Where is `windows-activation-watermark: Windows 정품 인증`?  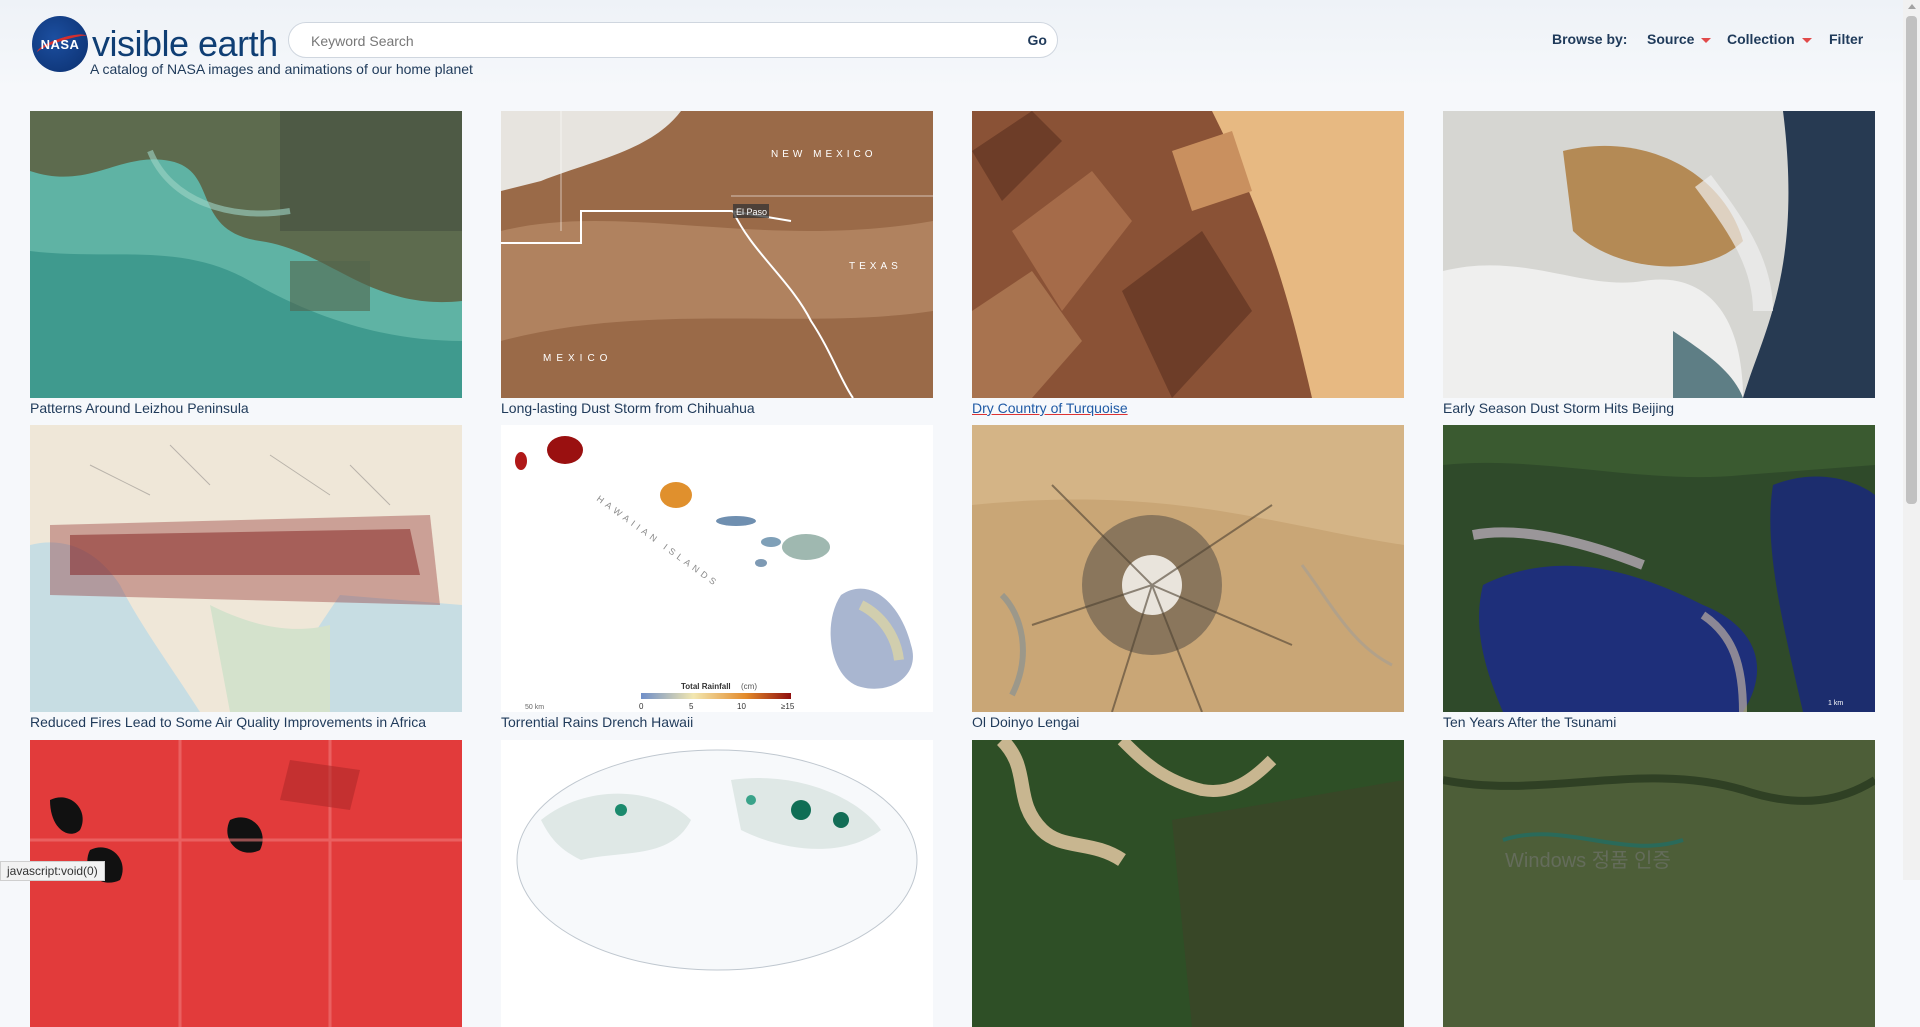 windows-activation-watermark: Windows 정품 인증 is located at coordinates (1588, 861).